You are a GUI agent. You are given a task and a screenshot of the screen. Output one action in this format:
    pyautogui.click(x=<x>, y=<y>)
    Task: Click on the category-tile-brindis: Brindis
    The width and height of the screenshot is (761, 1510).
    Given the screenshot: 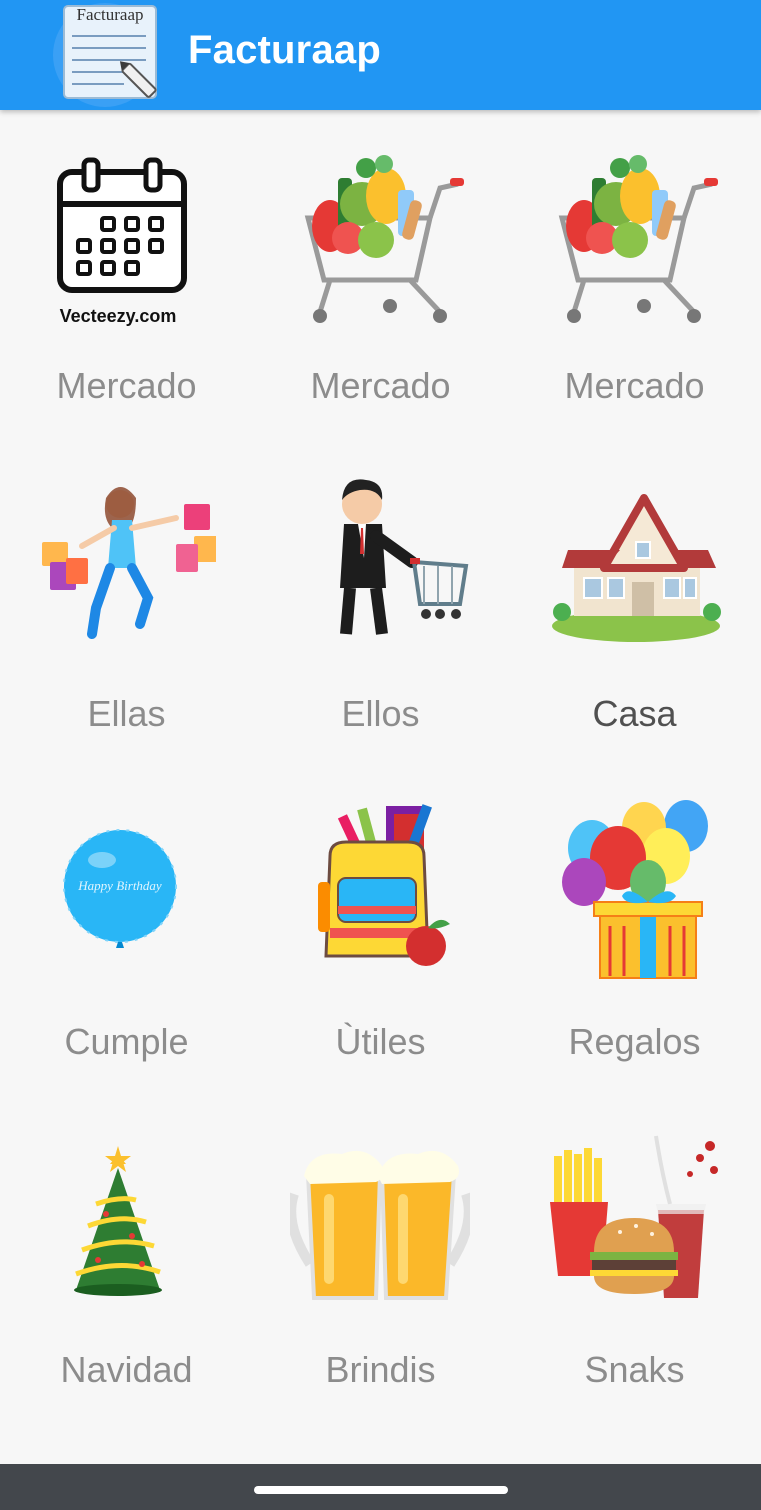 What is the action you would take?
    pyautogui.click(x=380, y=1258)
    